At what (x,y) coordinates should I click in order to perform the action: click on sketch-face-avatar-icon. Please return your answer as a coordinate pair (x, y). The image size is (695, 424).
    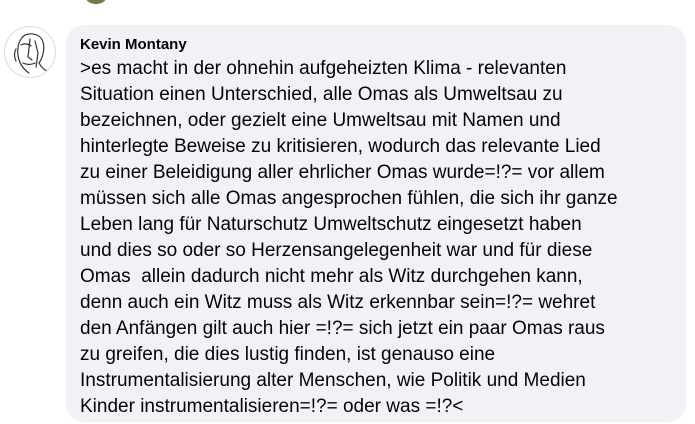
    Looking at the image, I should click on (32, 53).